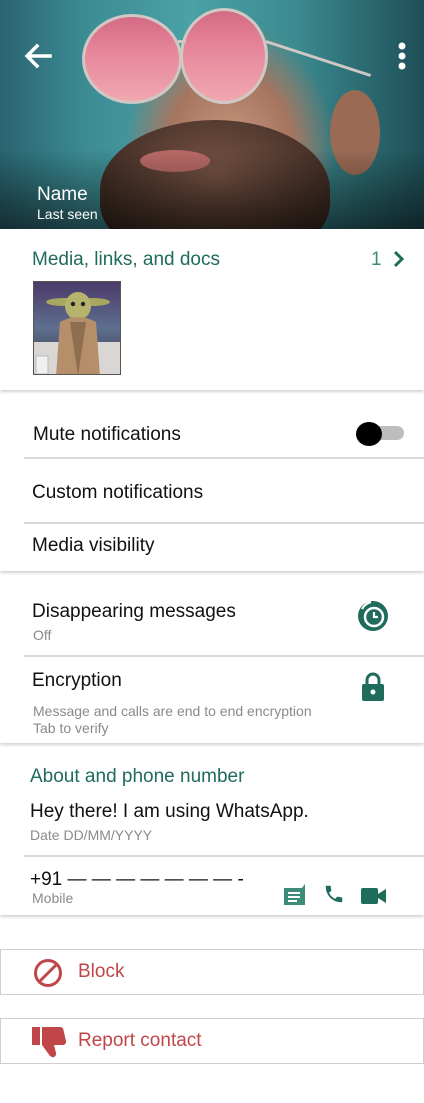 The height and width of the screenshot is (1103, 424). I want to click on media-thumbnail, so click(77, 328).